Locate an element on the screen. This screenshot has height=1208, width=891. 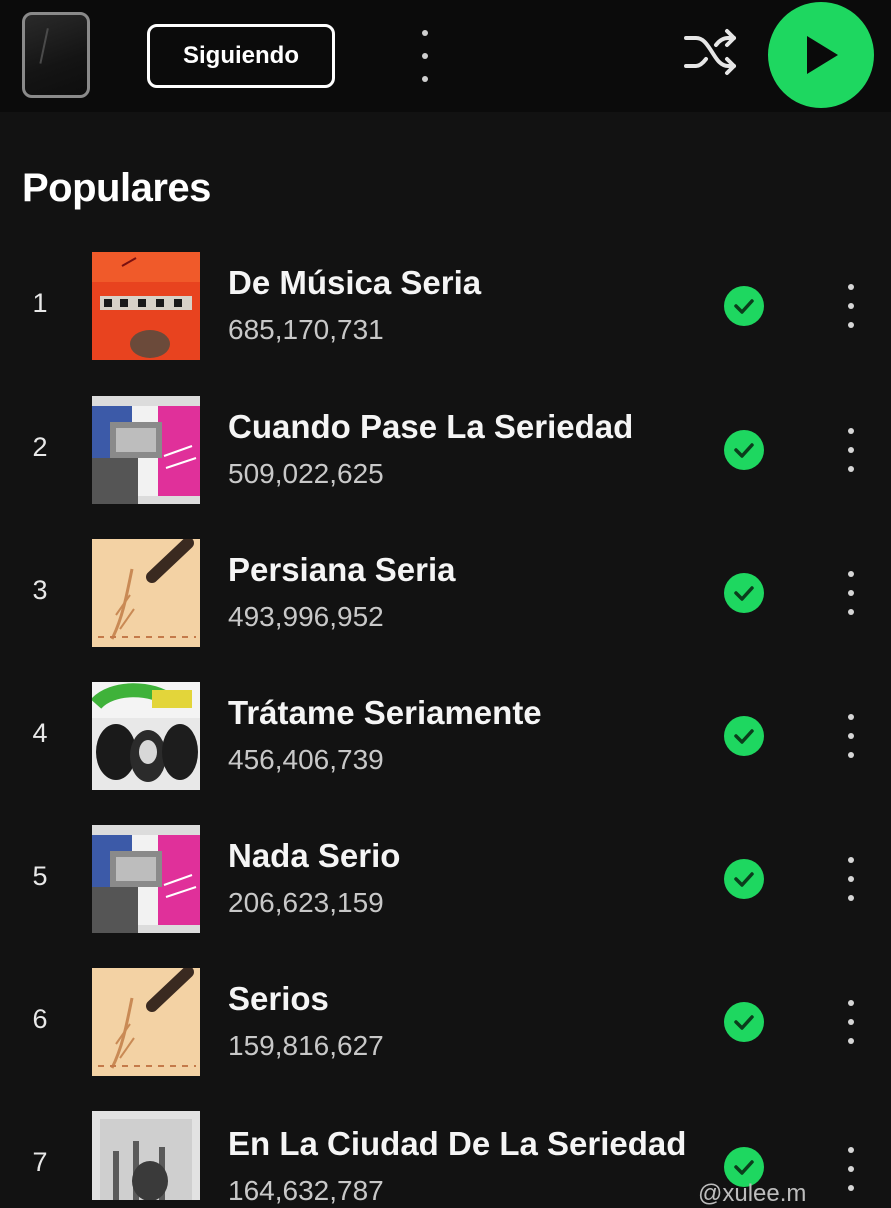
track-title: De Música Seria is located at coordinates (355, 282).